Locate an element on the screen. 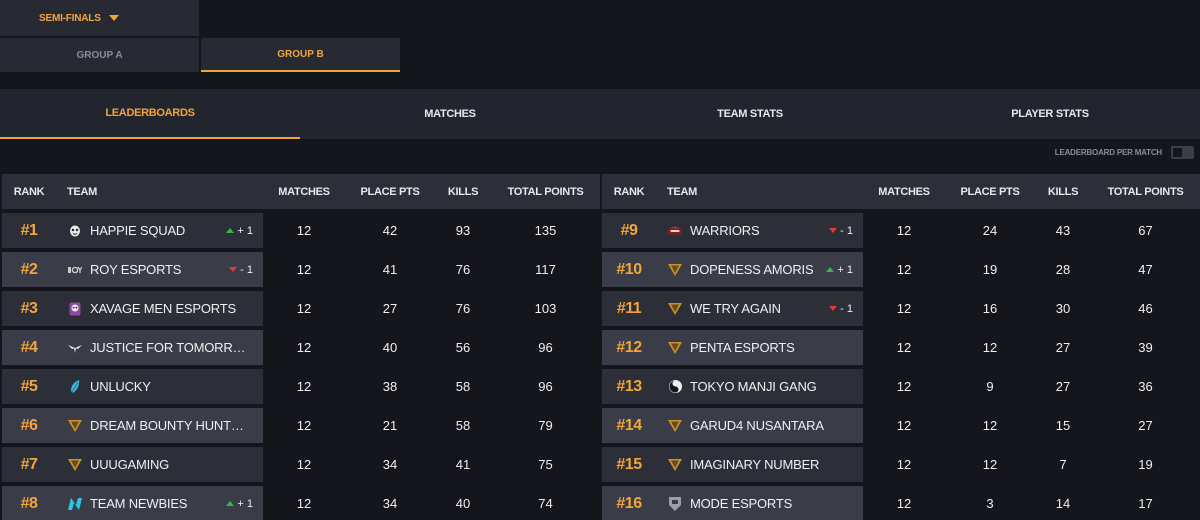 The height and width of the screenshot is (520, 1200). kills-value: 76 is located at coordinates (463, 269).